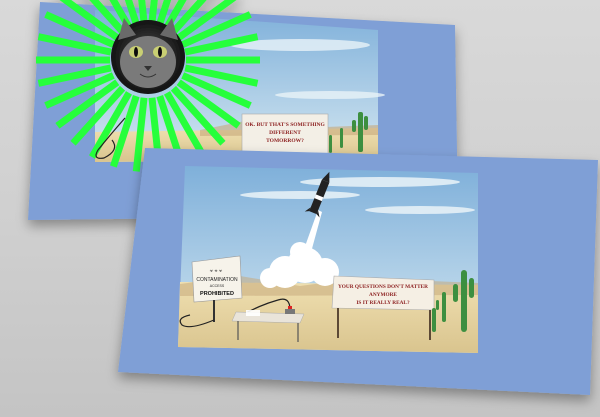 This screenshot has width=600, height=417. I want to click on warning-line-1: CONTAMINATION, so click(217, 280).